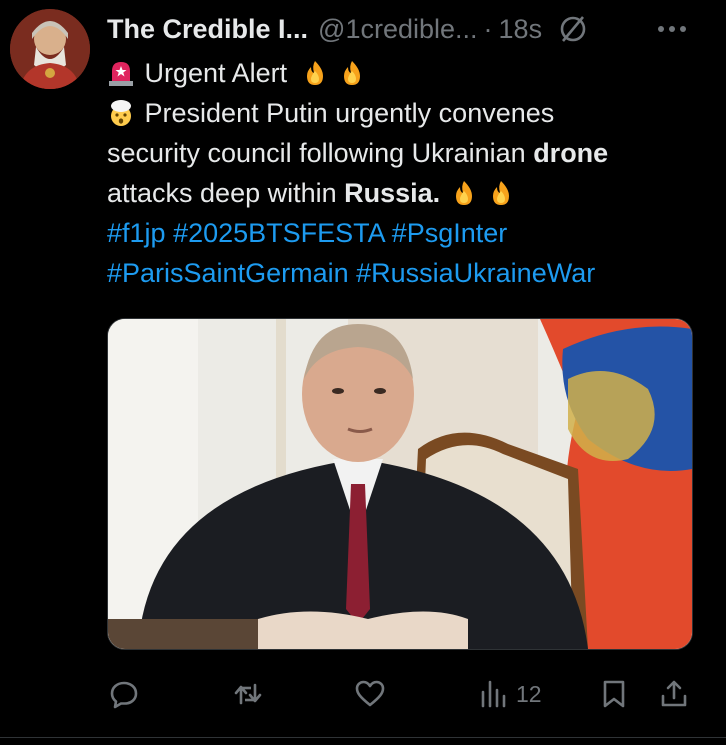  I want to click on views-icon, so click(493, 694).